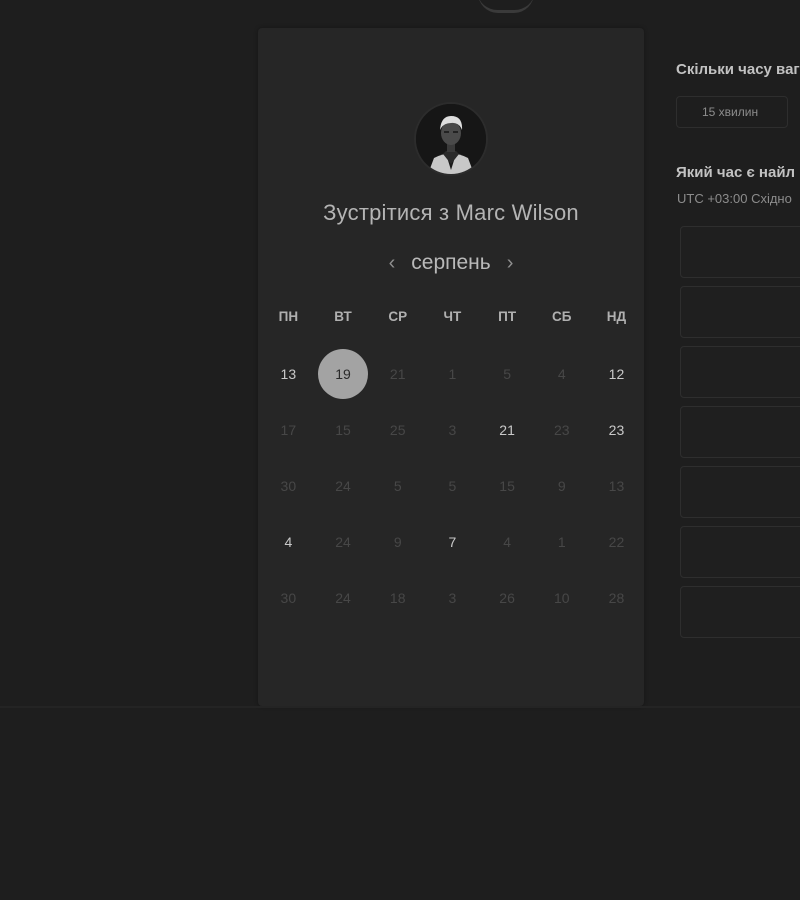  I want to click on divider, so click(400, 707).